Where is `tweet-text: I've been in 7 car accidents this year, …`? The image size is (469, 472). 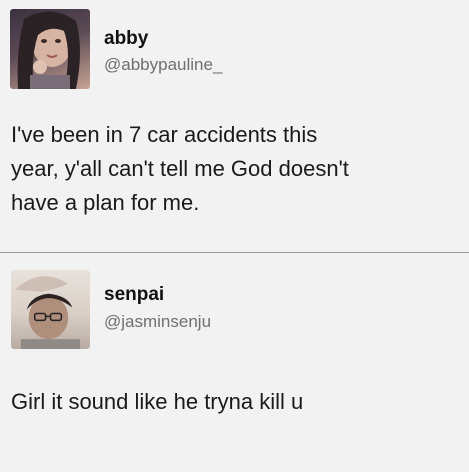
tweet-text: I've been in 7 car accidents this year, … is located at coordinates (180, 168).